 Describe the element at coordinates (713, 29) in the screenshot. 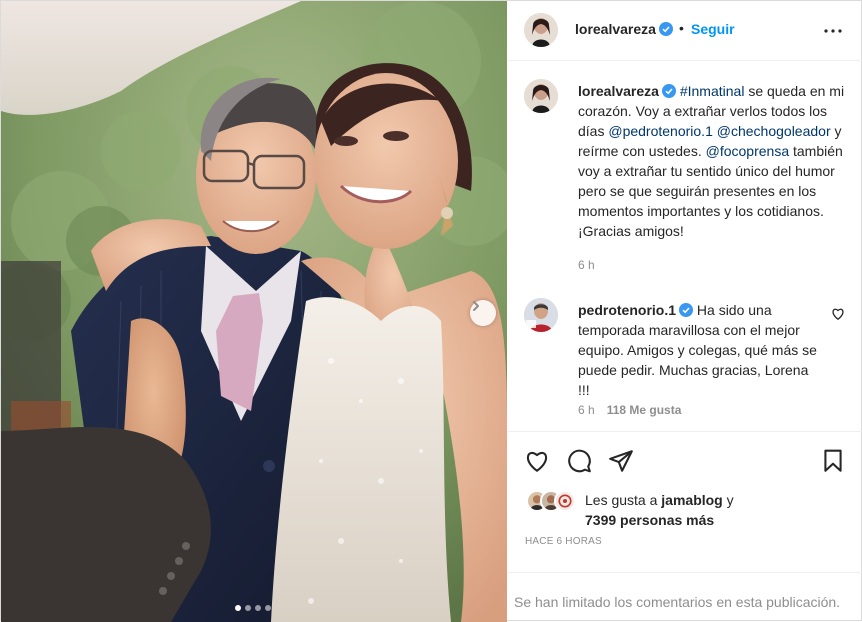

I see `follow-button: Seguir` at that location.